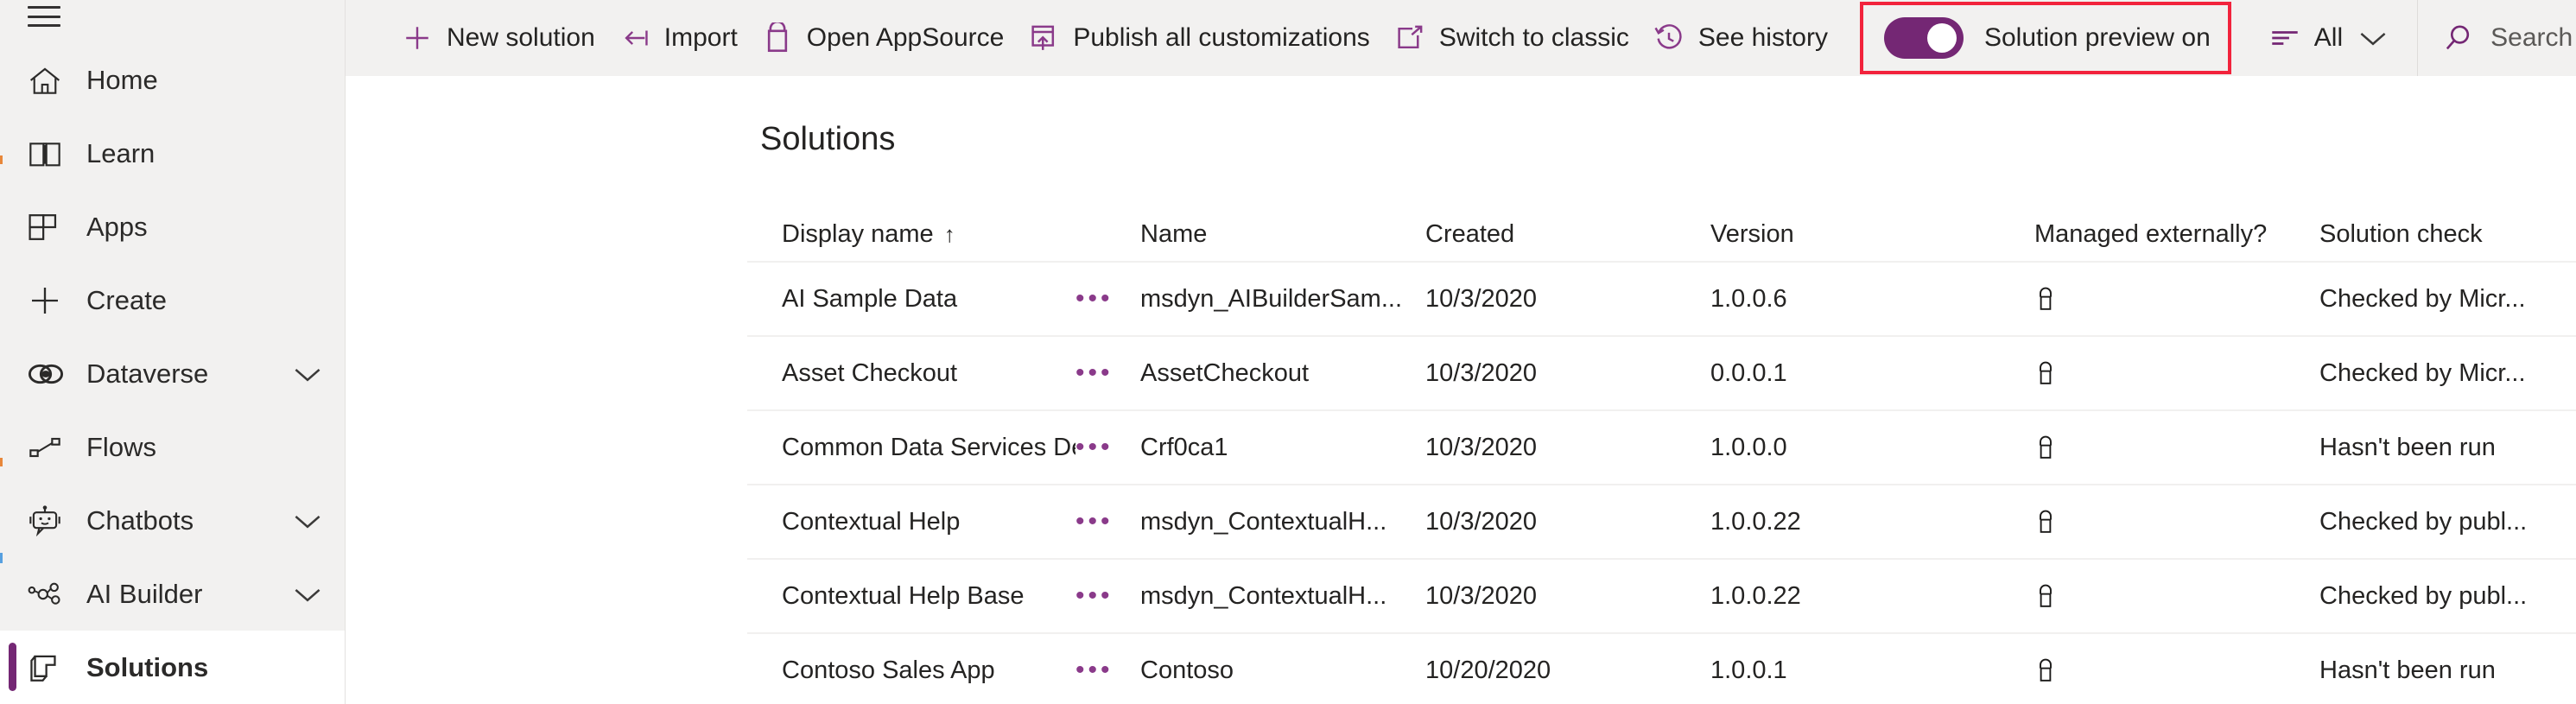  Describe the element at coordinates (47, 594) in the screenshot. I see `ai-builder-icon` at that location.